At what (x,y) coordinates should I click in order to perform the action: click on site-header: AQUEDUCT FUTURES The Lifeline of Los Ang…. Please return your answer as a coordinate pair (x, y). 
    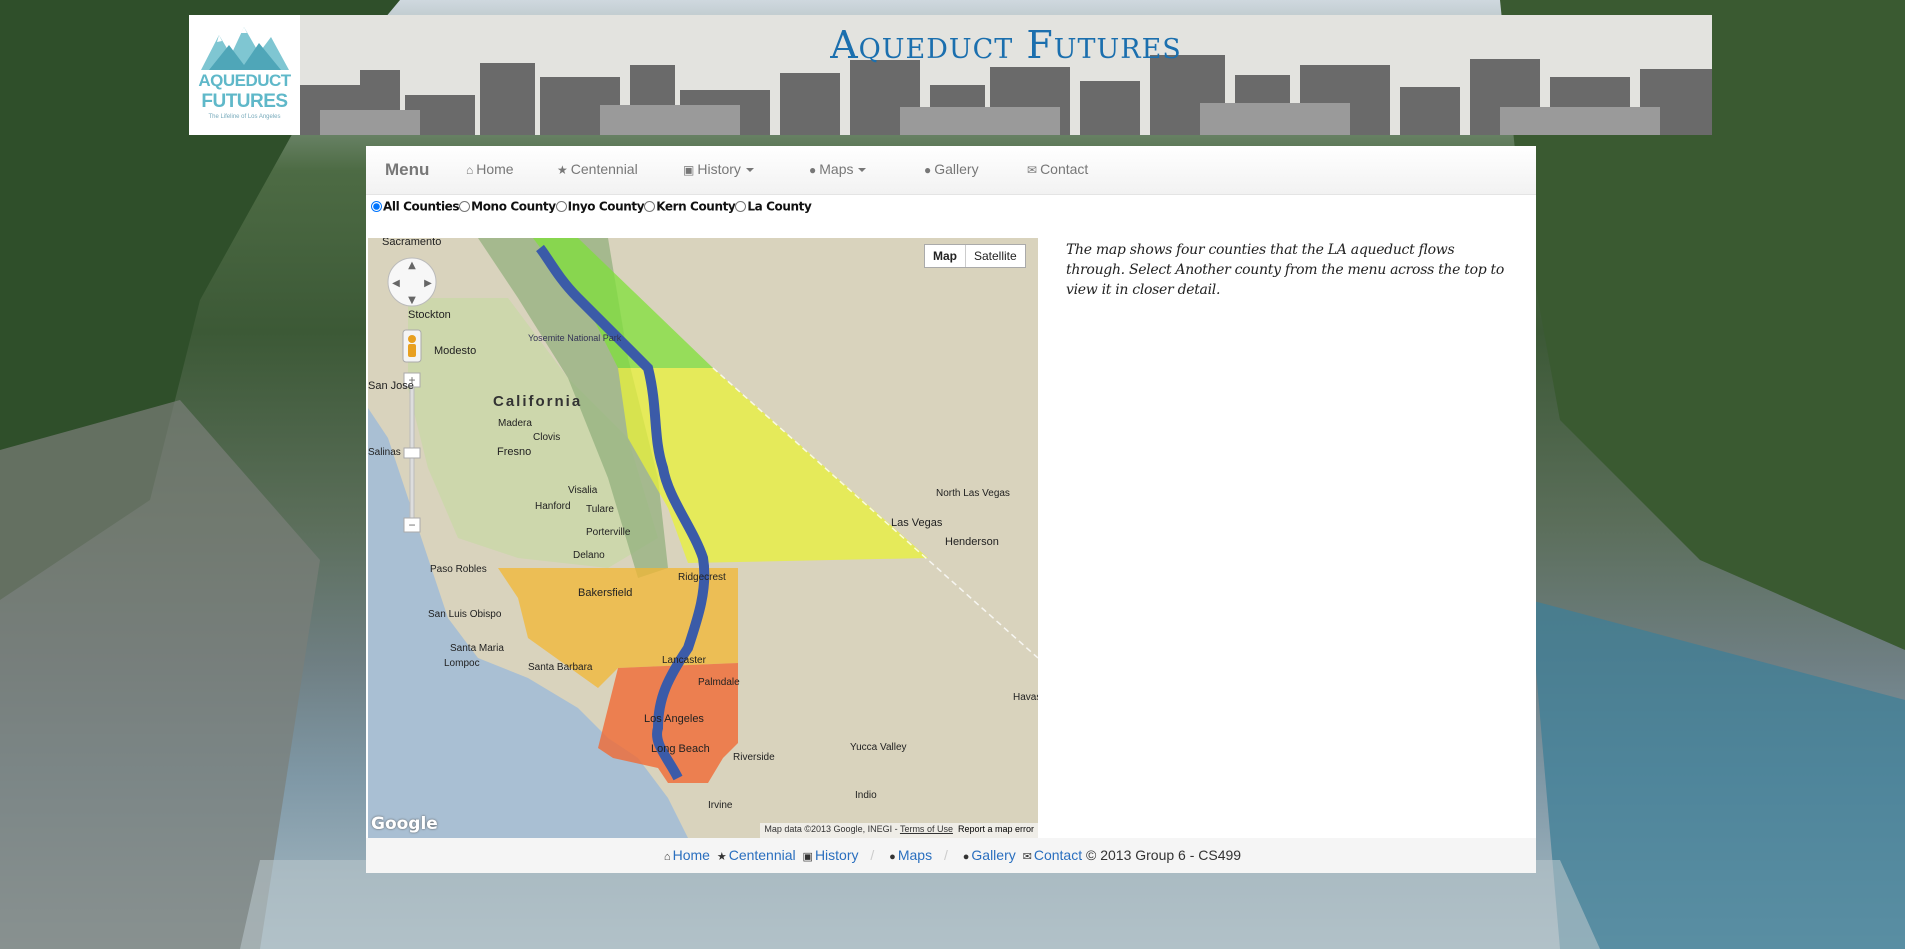
    Looking at the image, I should click on (950, 75).